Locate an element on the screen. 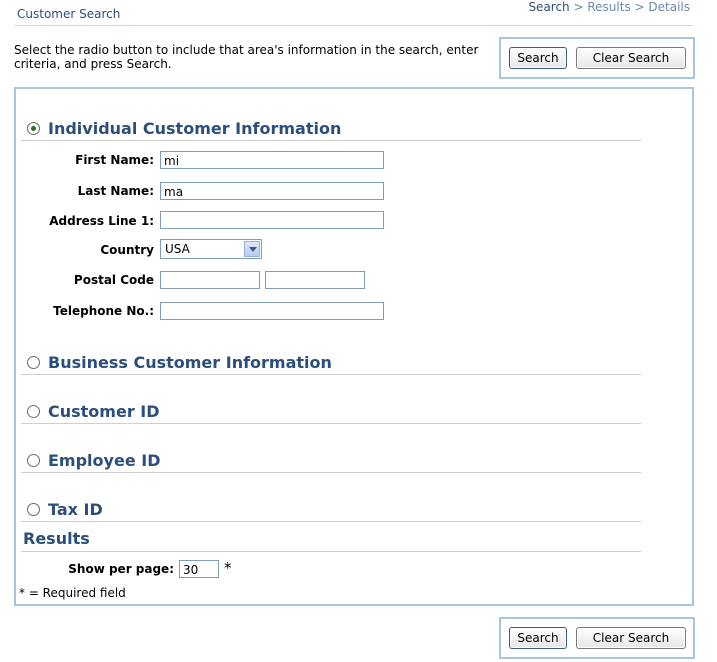 The width and height of the screenshot is (717, 662). postal-code-label: Postal Code is located at coordinates (113, 280).